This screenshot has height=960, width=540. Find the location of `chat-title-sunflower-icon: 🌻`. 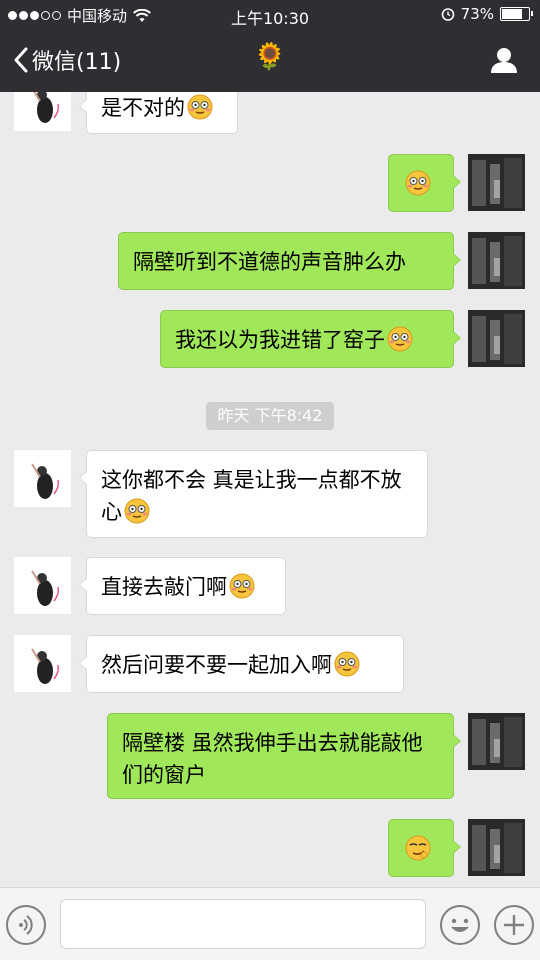

chat-title-sunflower-icon: 🌻 is located at coordinates (270, 57).